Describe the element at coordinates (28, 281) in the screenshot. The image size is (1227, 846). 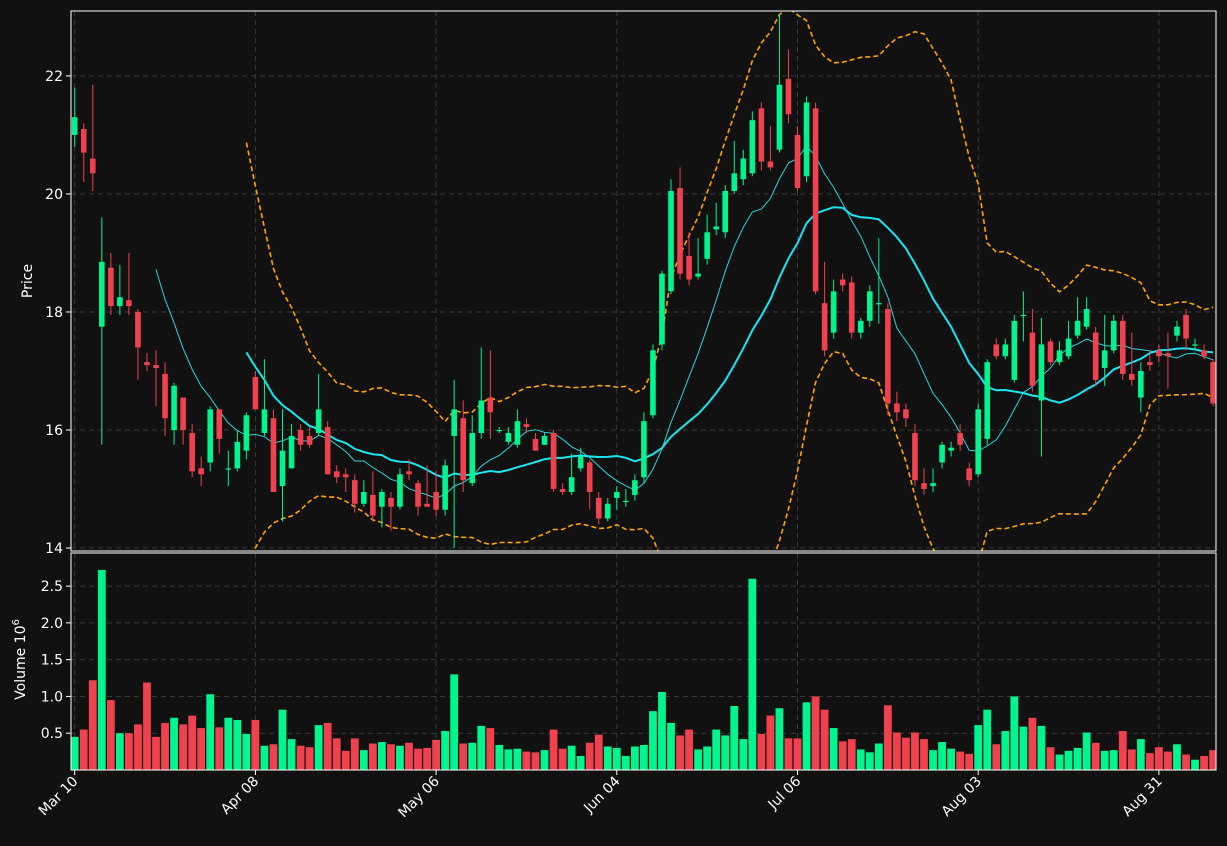
I see `price-axis-label: Price` at that location.